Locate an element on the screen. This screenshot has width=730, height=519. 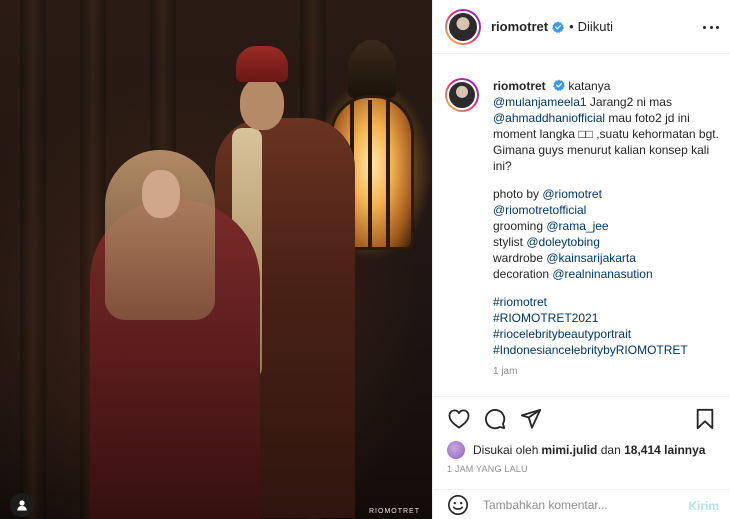
comment-icon is located at coordinates (495, 419).